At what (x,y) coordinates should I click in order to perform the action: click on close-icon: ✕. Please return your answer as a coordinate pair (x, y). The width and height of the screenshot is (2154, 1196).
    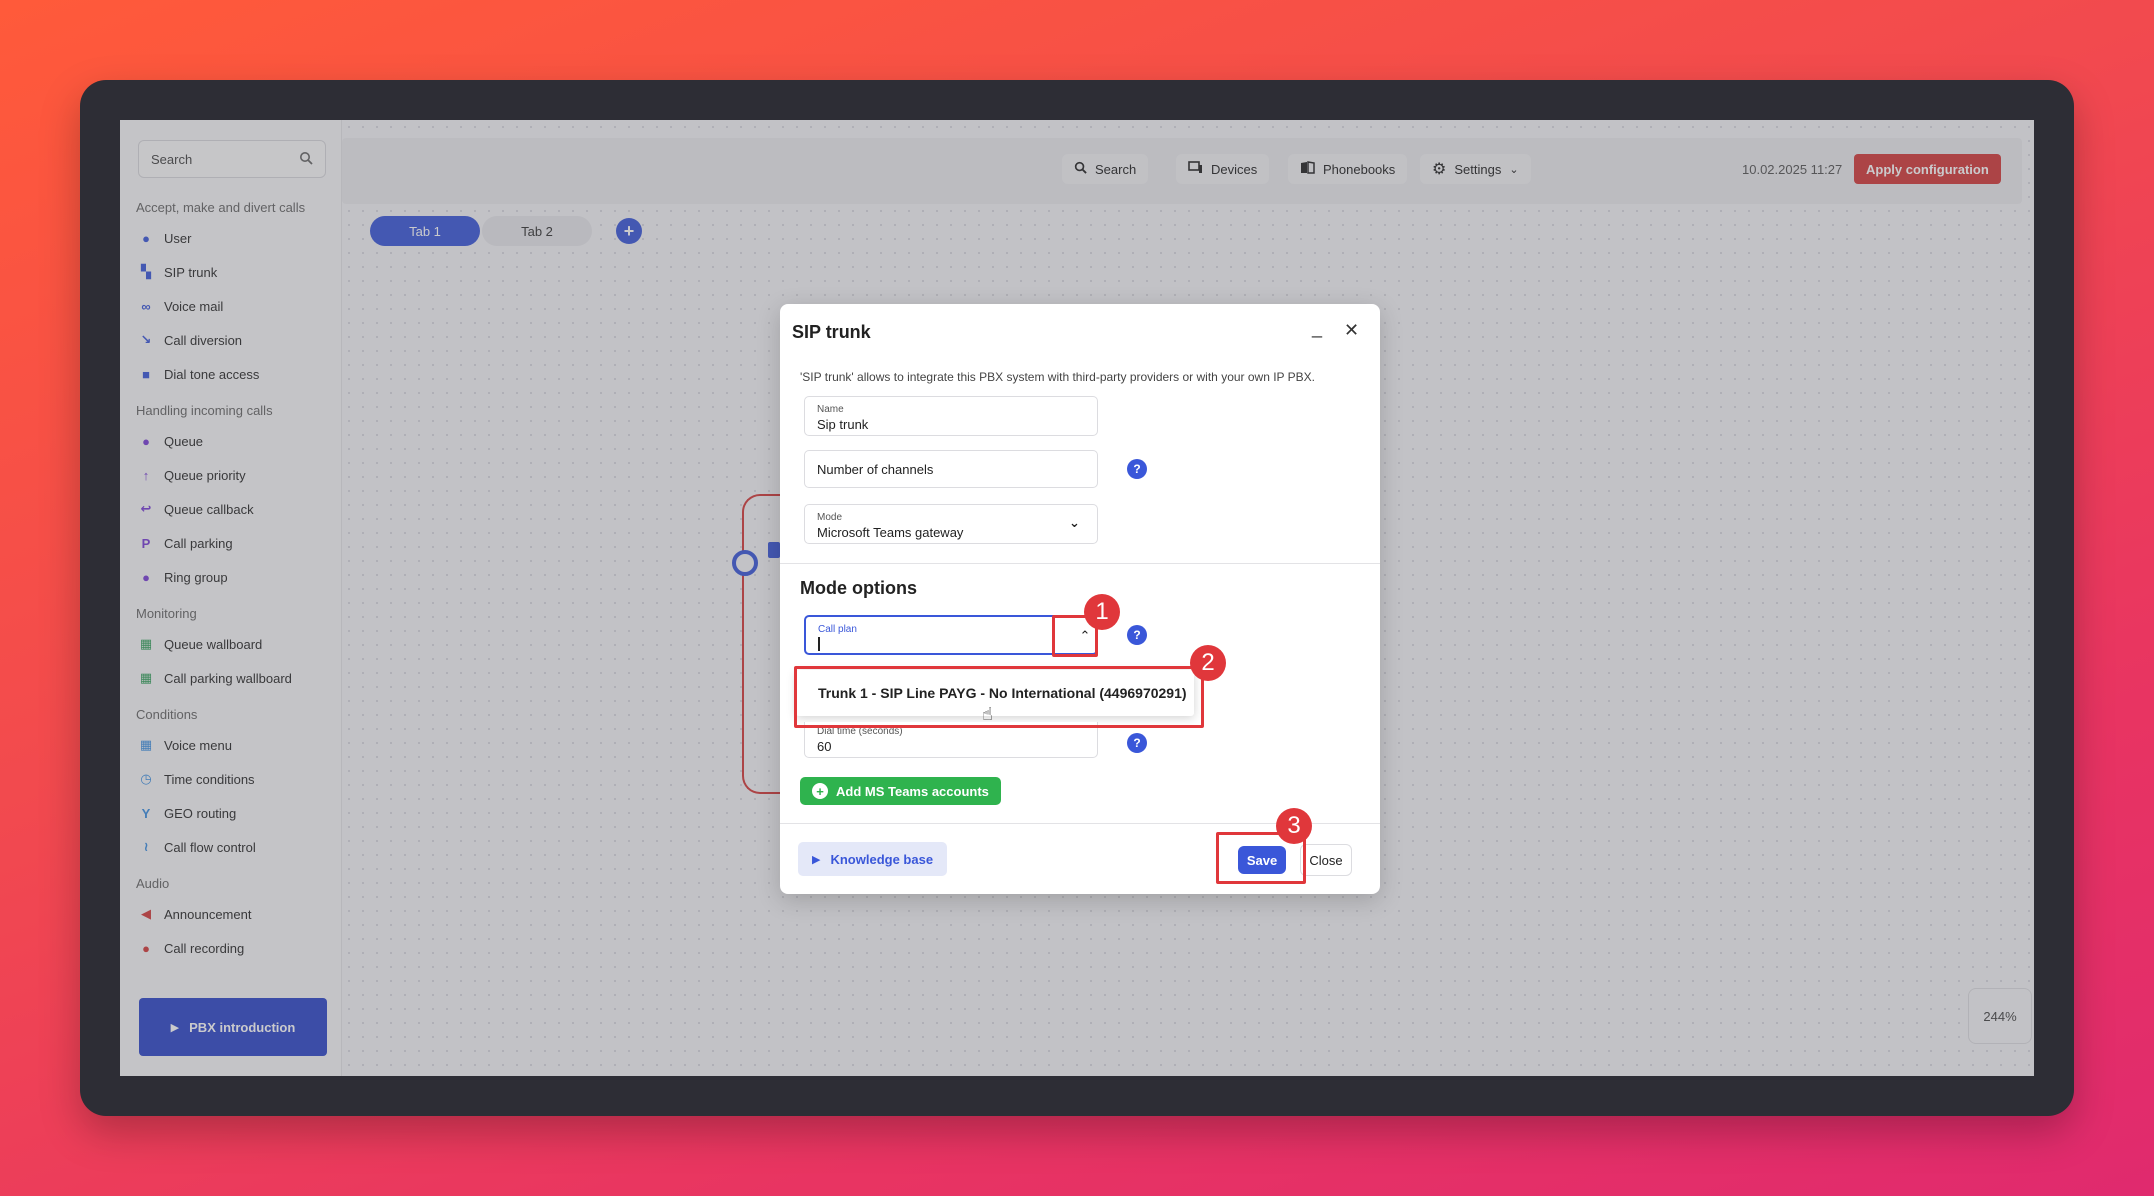
    Looking at the image, I should click on (1351, 330).